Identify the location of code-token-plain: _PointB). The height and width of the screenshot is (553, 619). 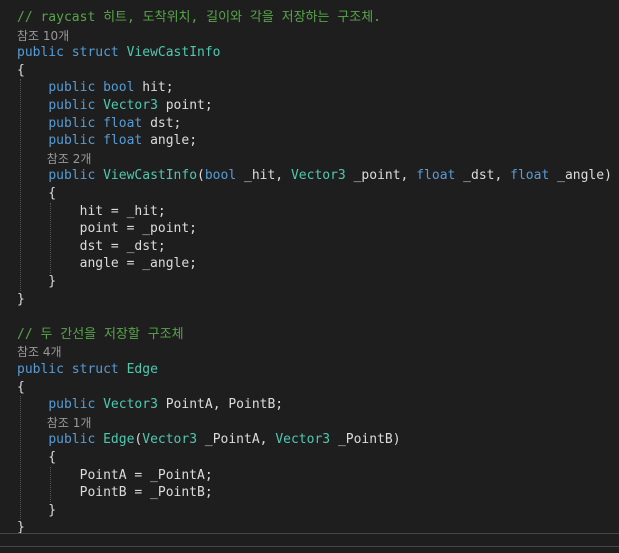
(365, 440).